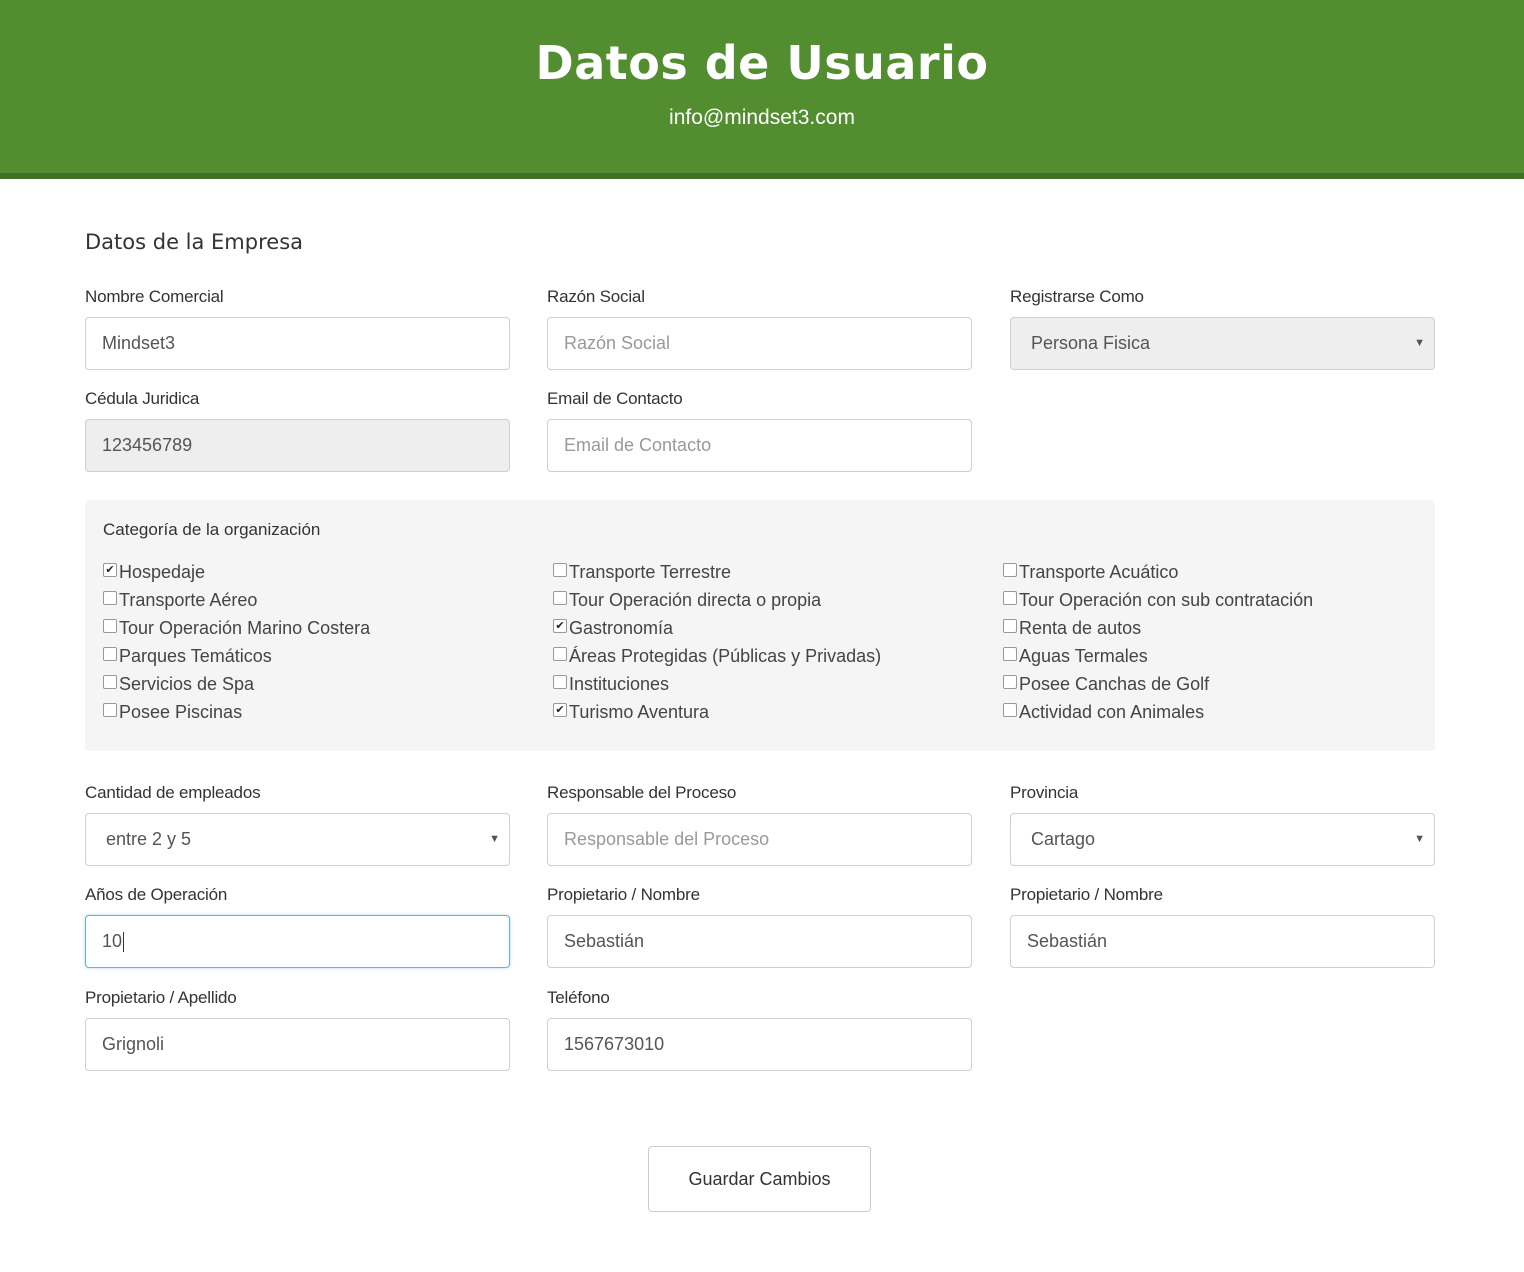  I want to click on save-button: Guardar Cambios, so click(759, 1179).